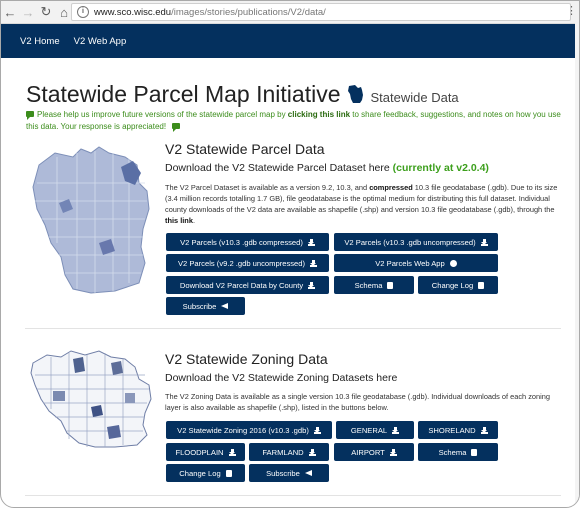 The image size is (580, 508). What do you see at coordinates (440, 168) in the screenshot?
I see `parcel-version: (currently at v2.0.4)` at bounding box center [440, 168].